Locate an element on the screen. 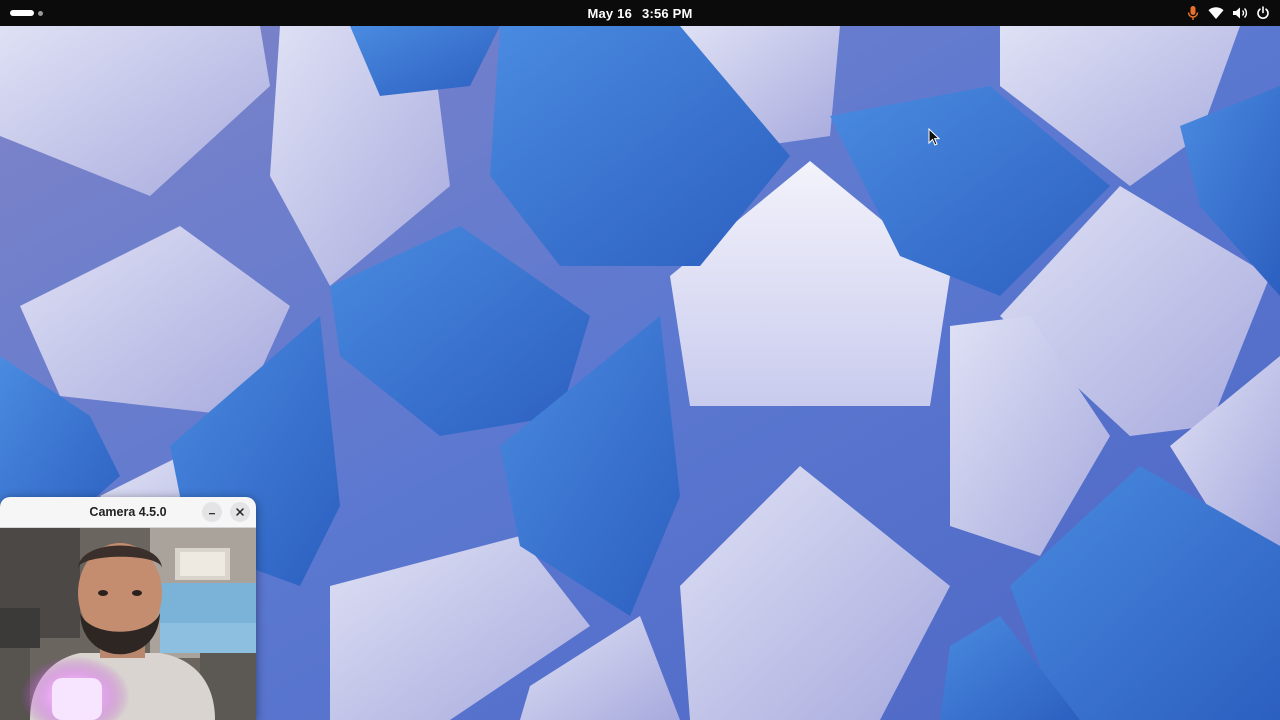  minimize-icon is located at coordinates (212, 514).